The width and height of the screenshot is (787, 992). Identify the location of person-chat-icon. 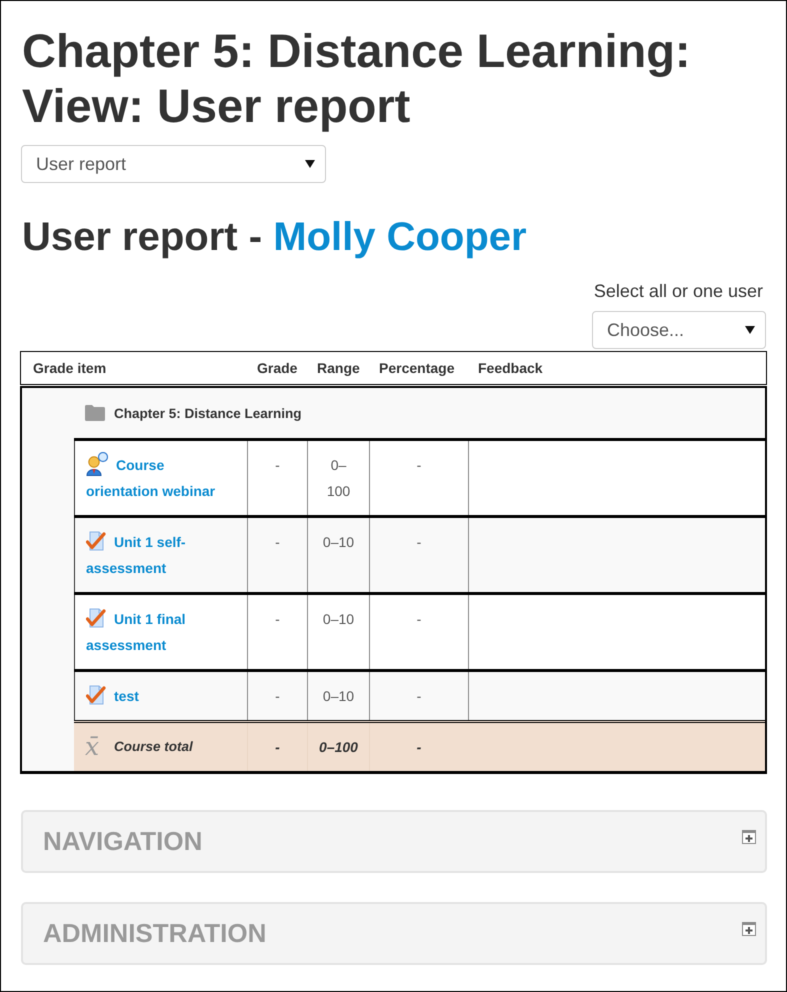
(97, 464).